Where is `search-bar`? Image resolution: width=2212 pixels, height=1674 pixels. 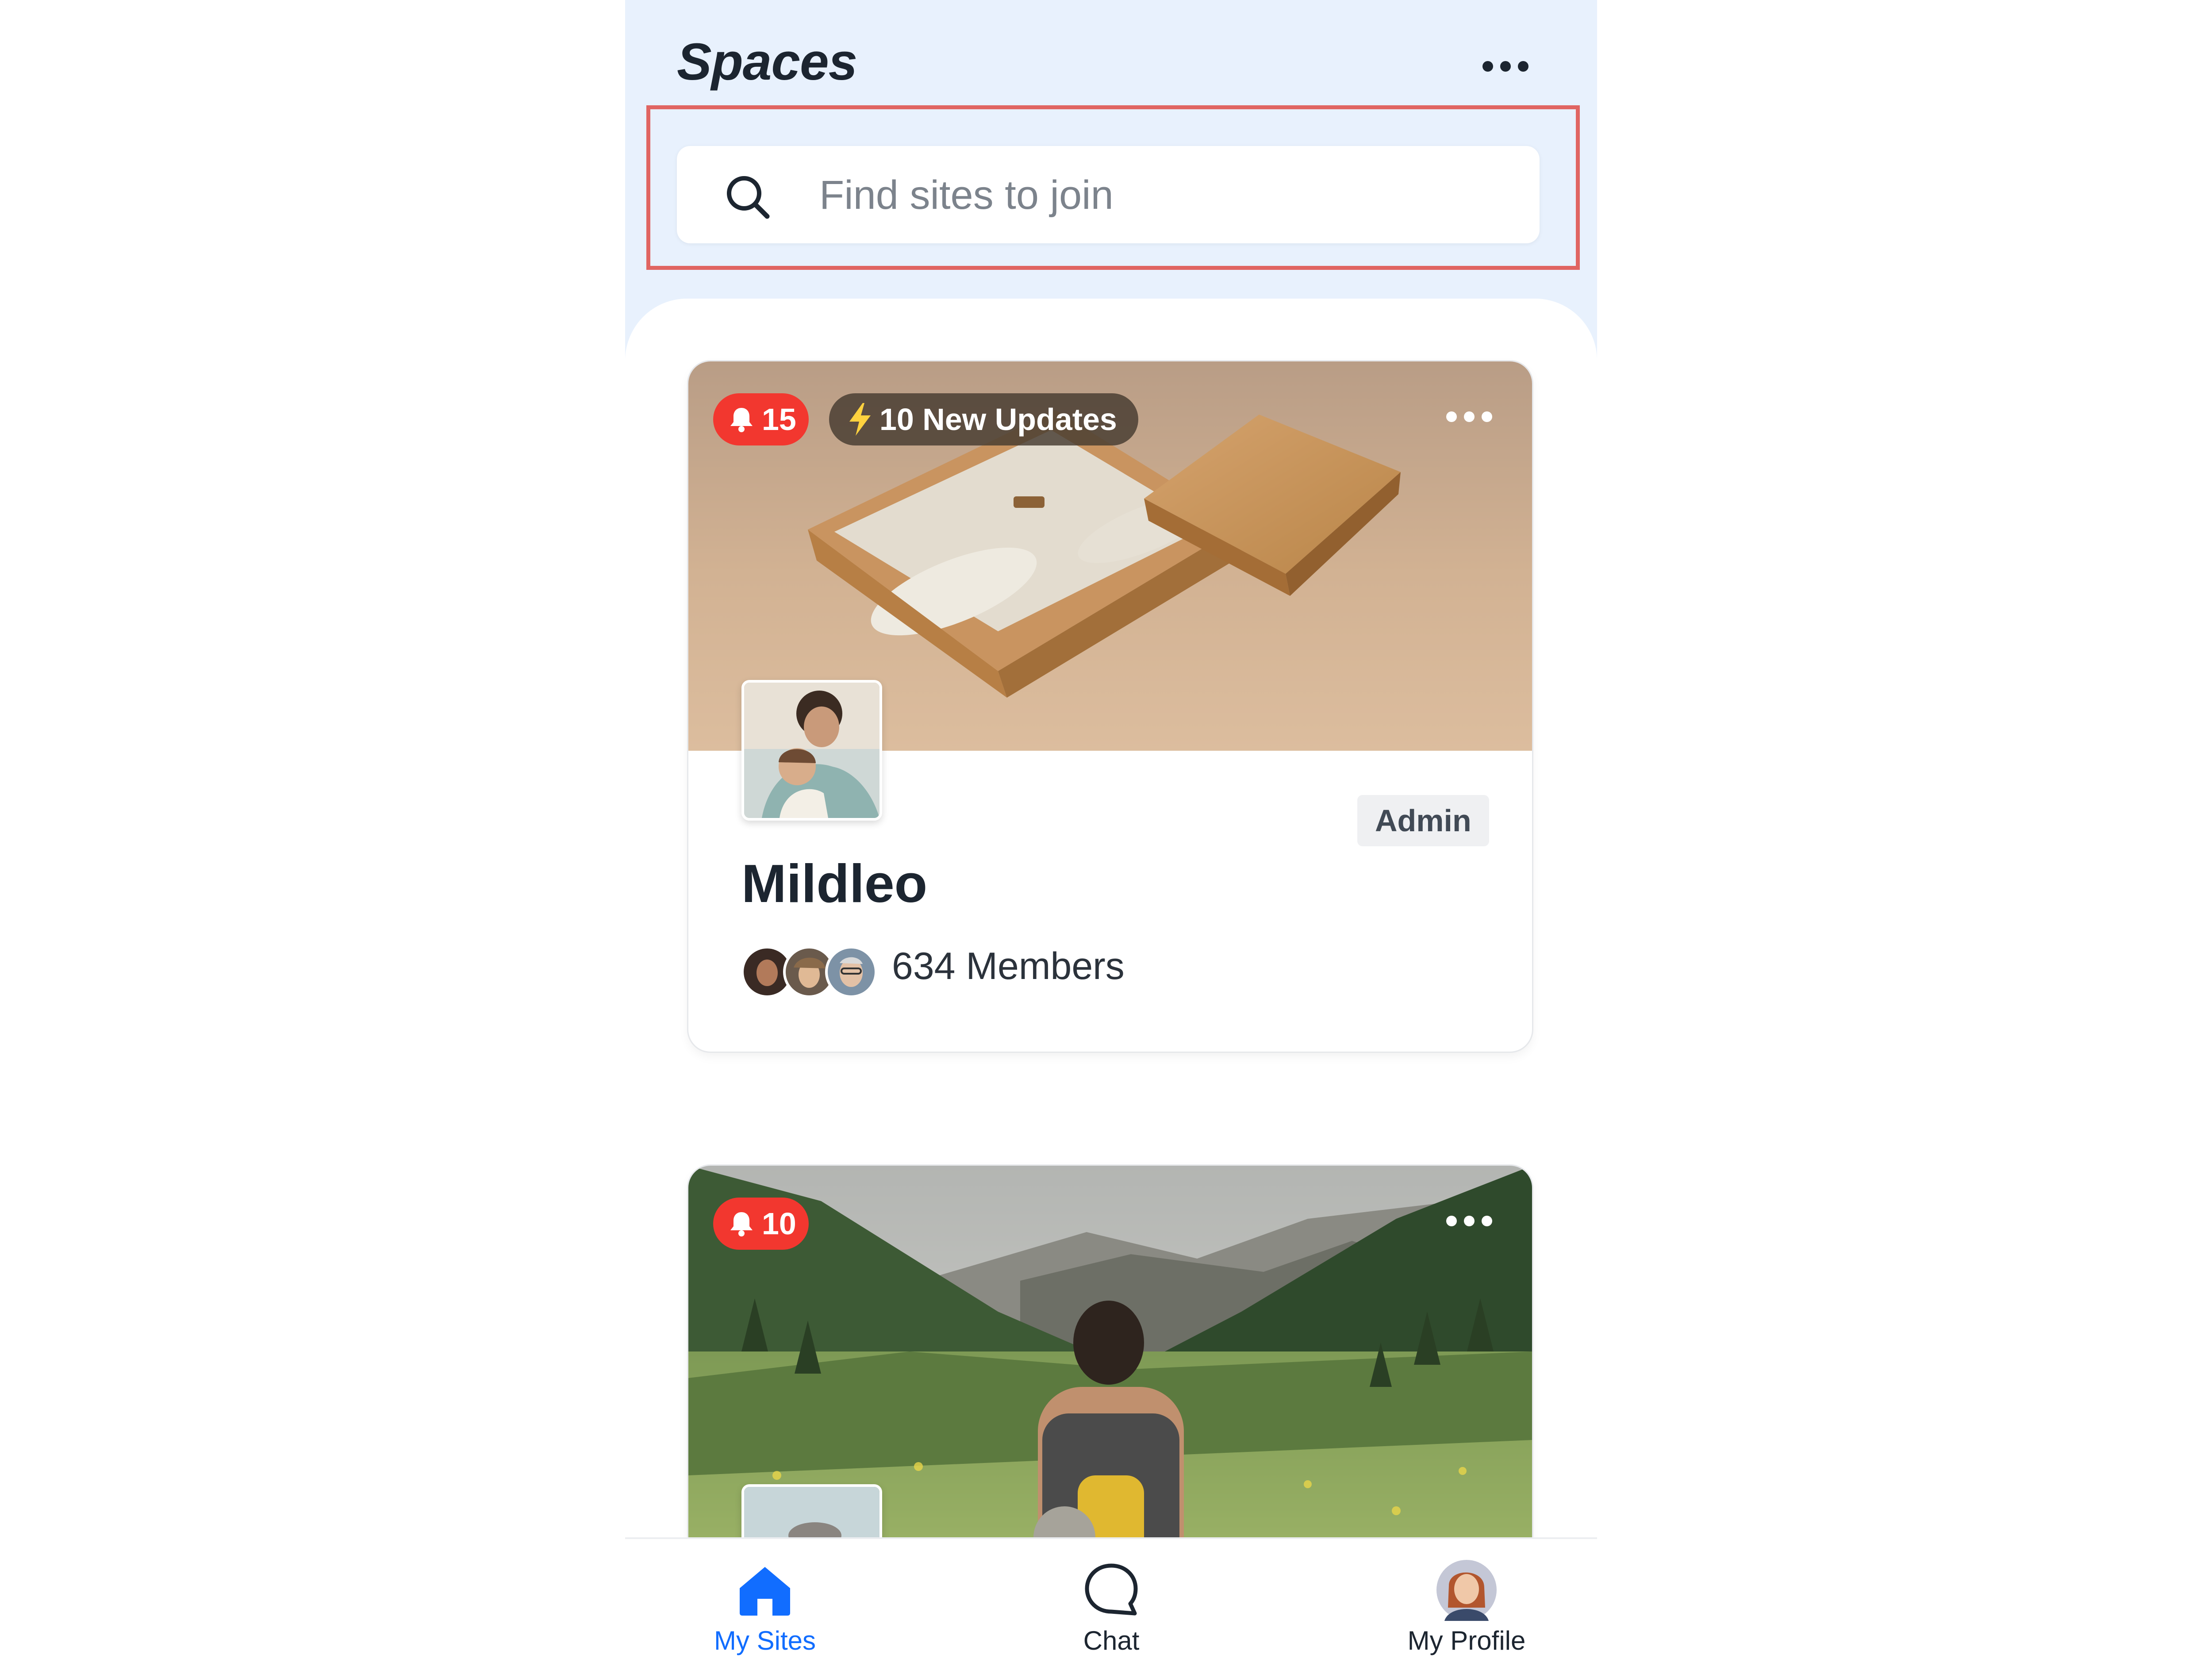 search-bar is located at coordinates (1109, 194).